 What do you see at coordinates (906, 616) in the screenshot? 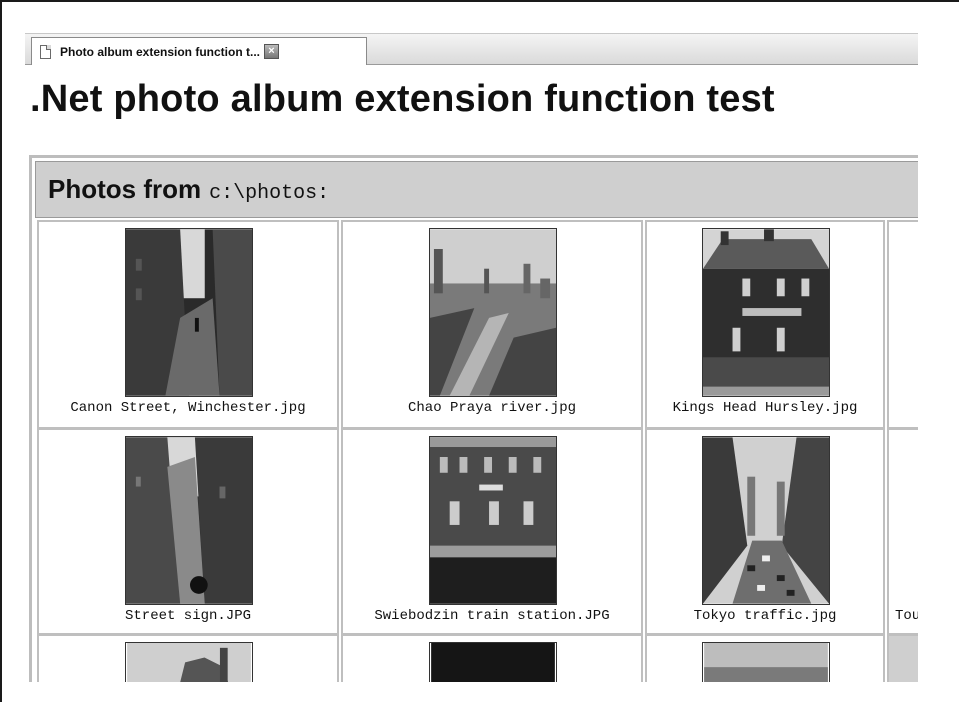
I see `photo-caption: Tou` at bounding box center [906, 616].